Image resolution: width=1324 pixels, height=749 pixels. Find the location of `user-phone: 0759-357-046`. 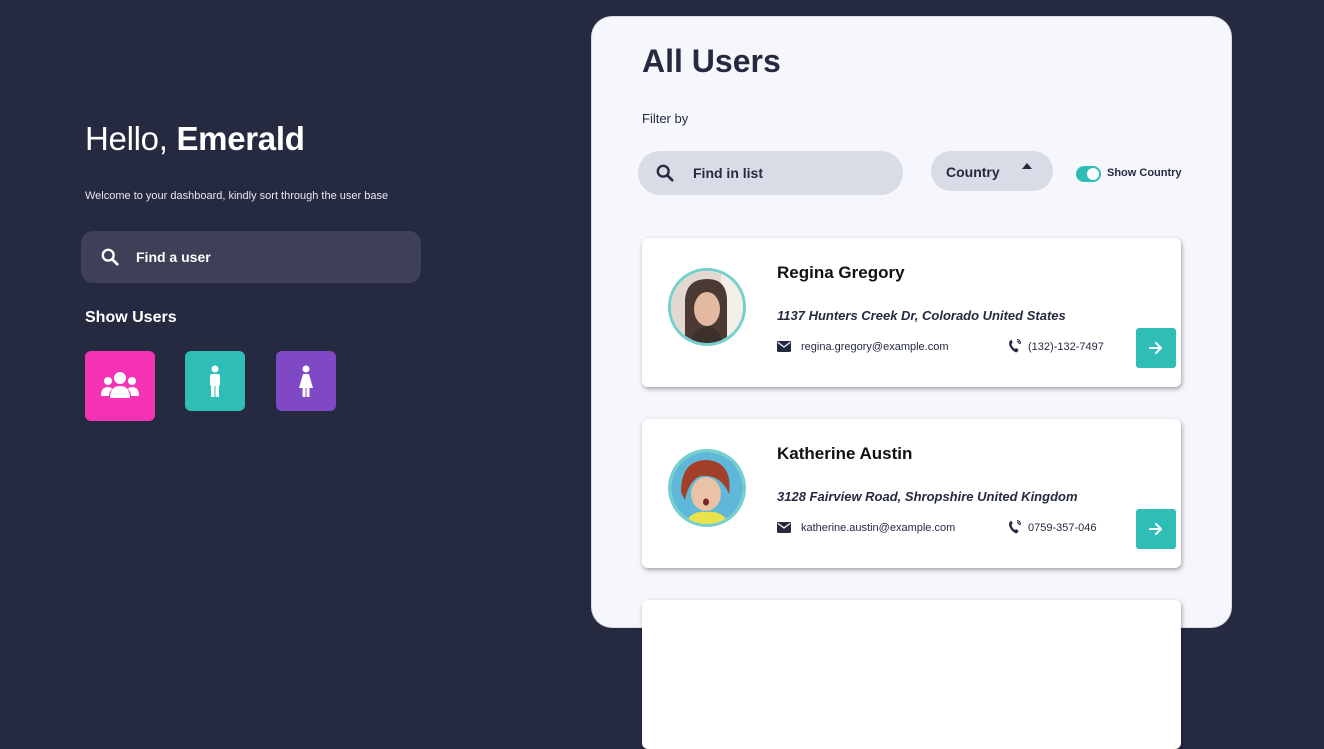

user-phone: 0759-357-046 is located at coordinates (1062, 528).